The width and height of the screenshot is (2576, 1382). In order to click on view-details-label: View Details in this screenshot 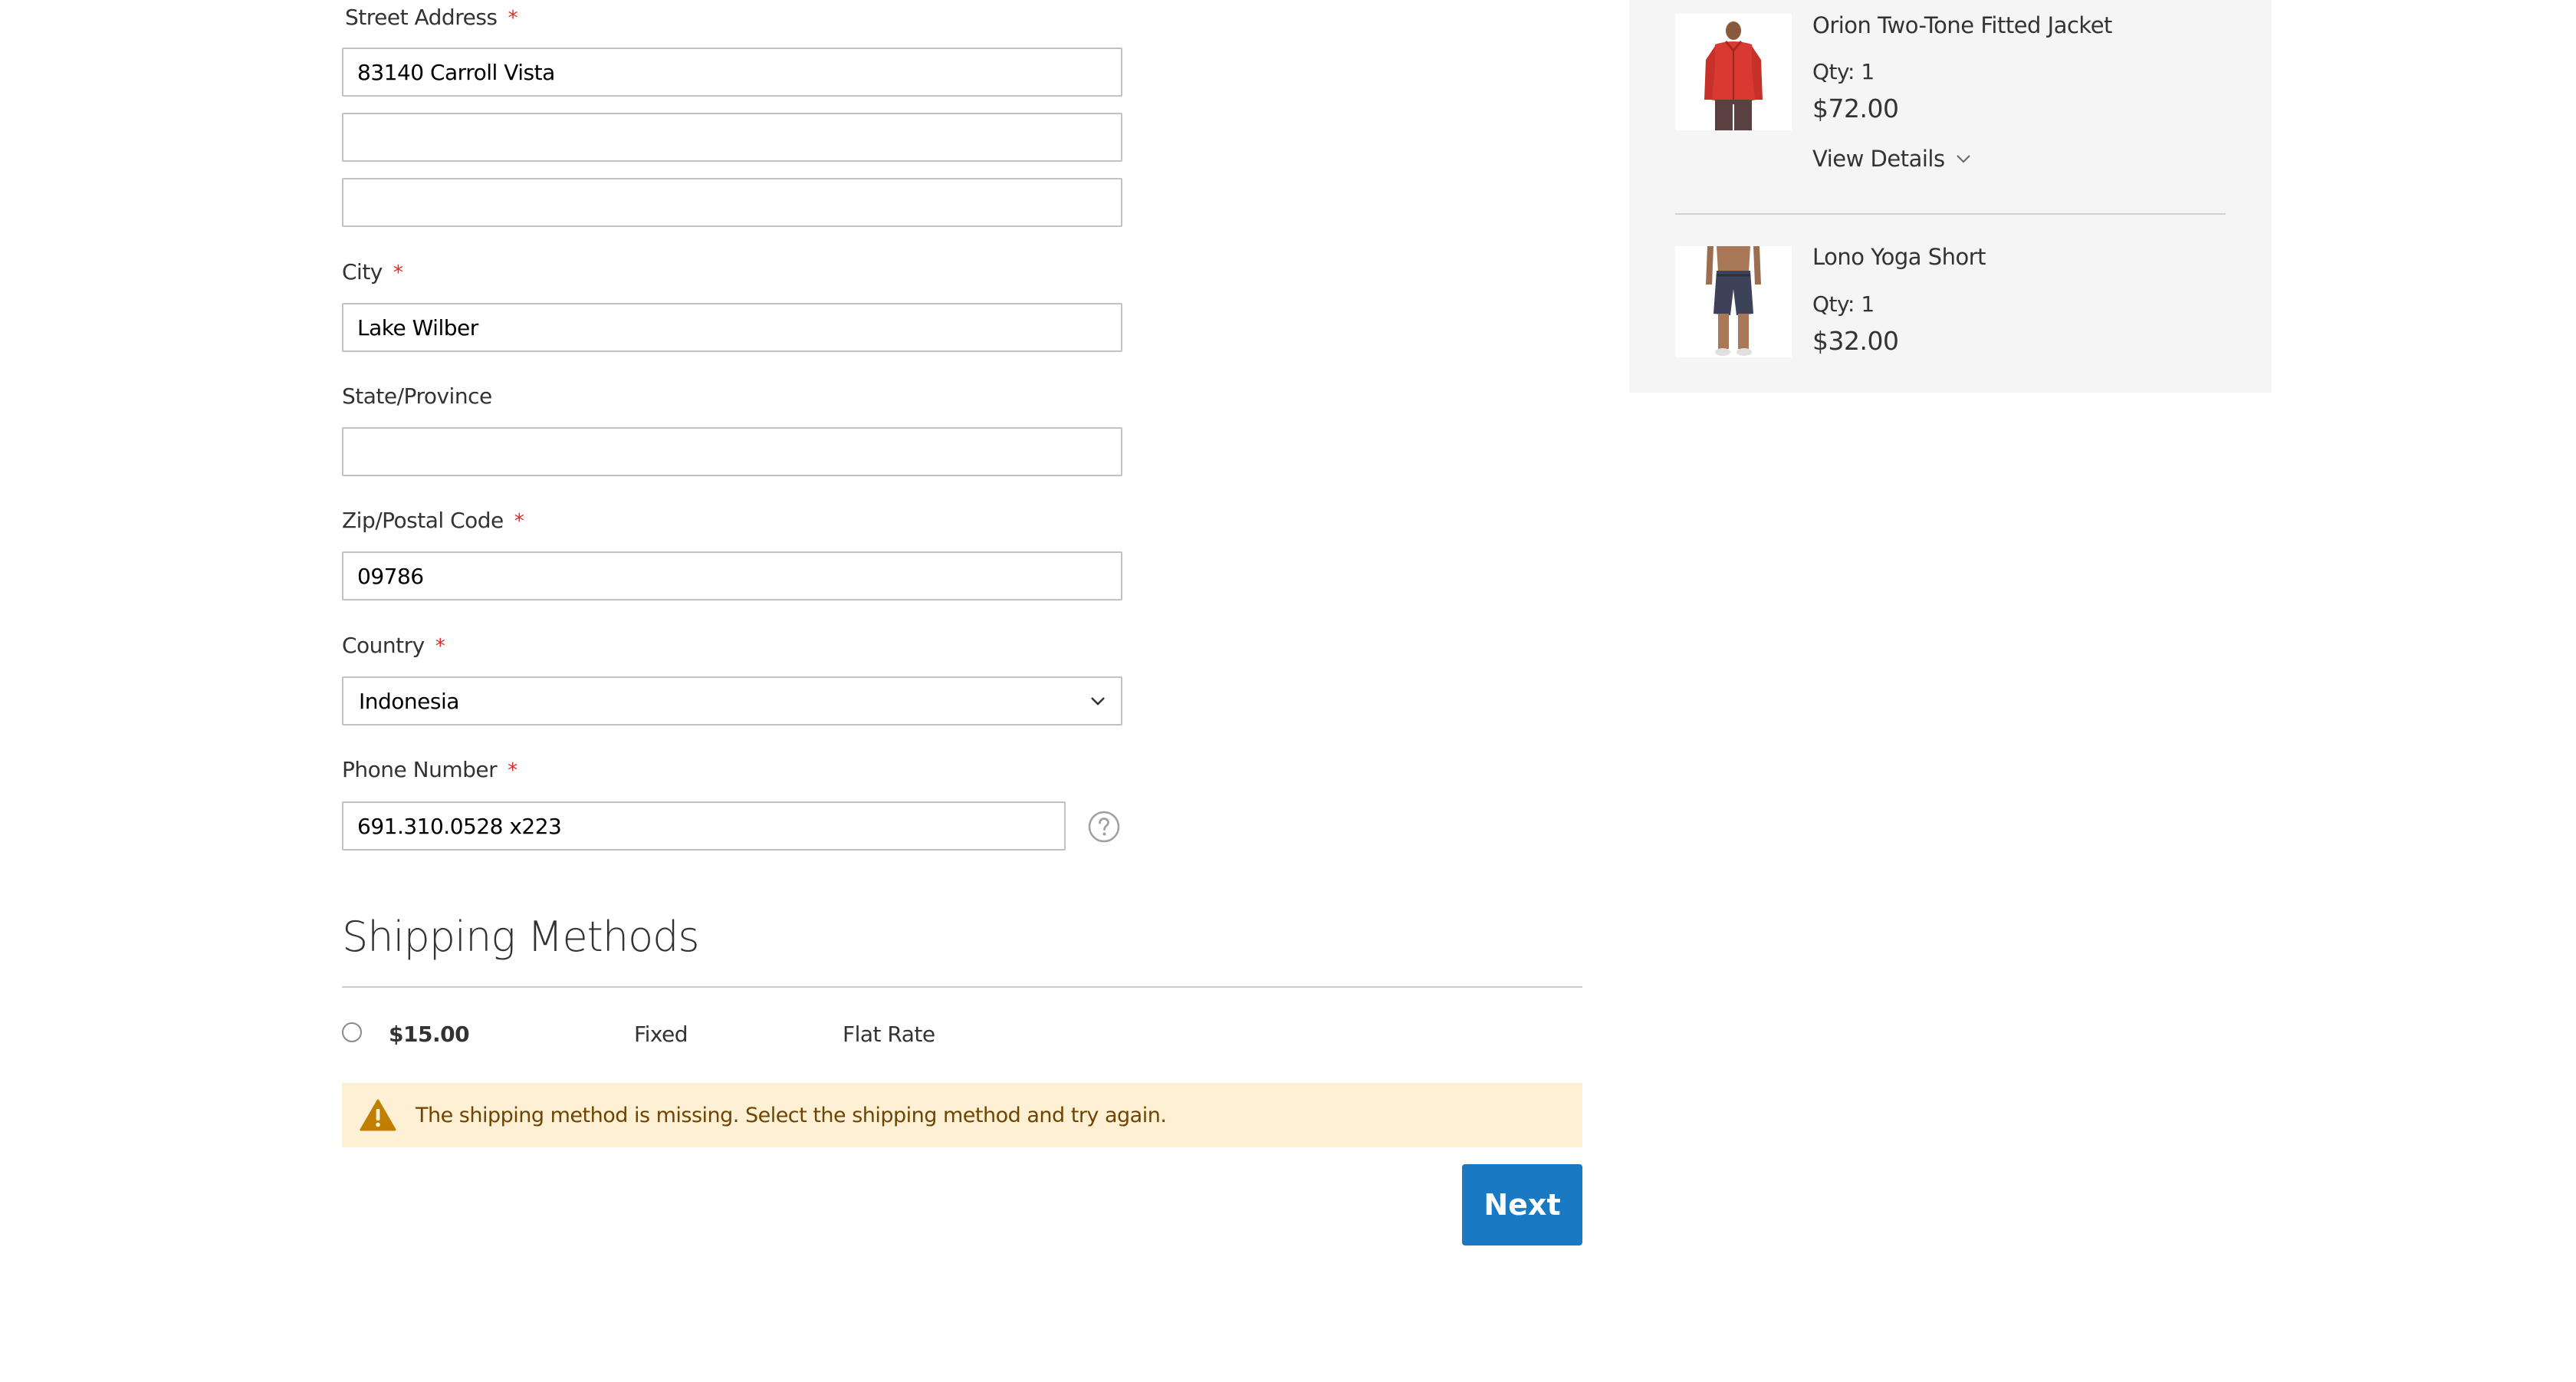, I will do `click(1879, 159)`.